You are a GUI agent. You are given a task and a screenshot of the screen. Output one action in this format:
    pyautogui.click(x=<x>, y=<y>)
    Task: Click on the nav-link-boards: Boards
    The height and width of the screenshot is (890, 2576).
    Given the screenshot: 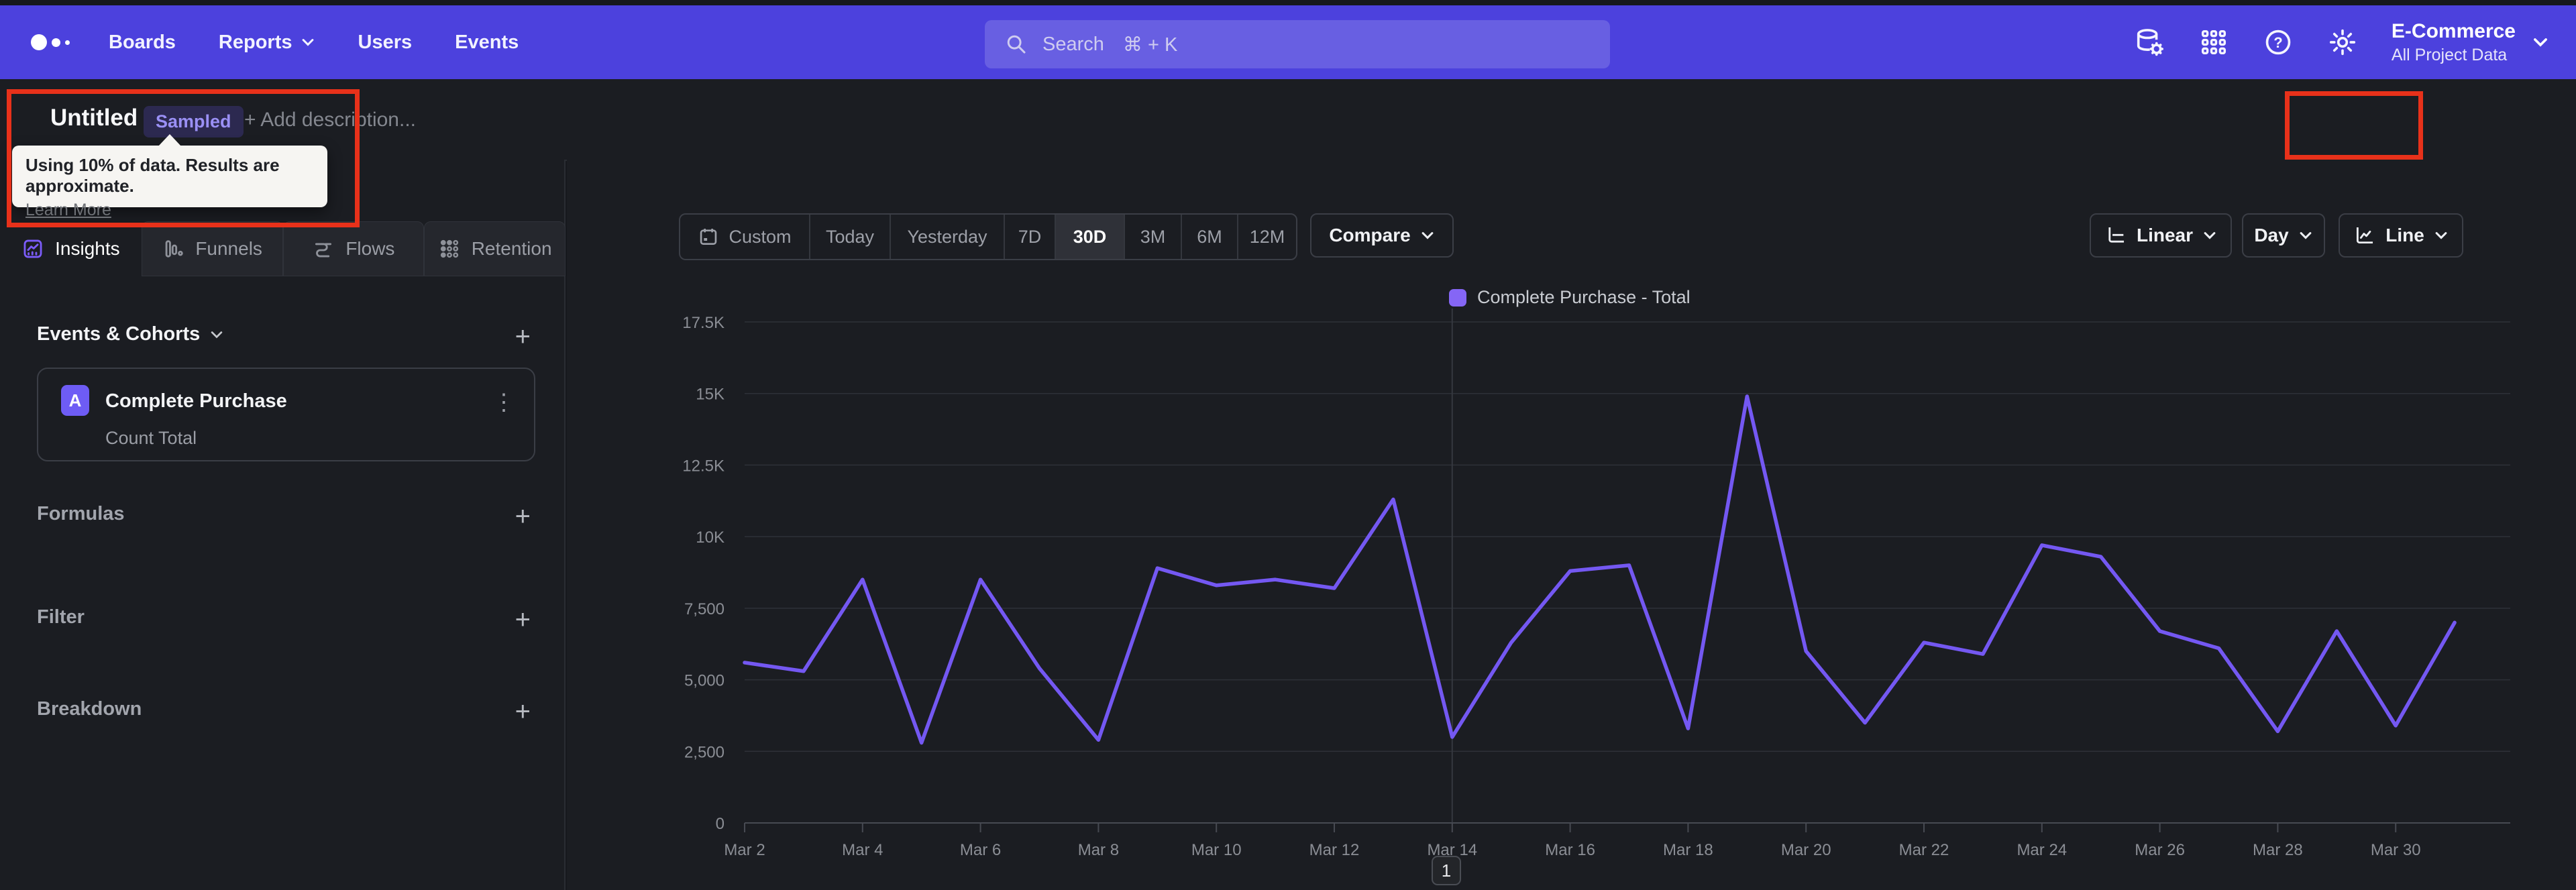 What is the action you would take?
    pyautogui.click(x=142, y=43)
    